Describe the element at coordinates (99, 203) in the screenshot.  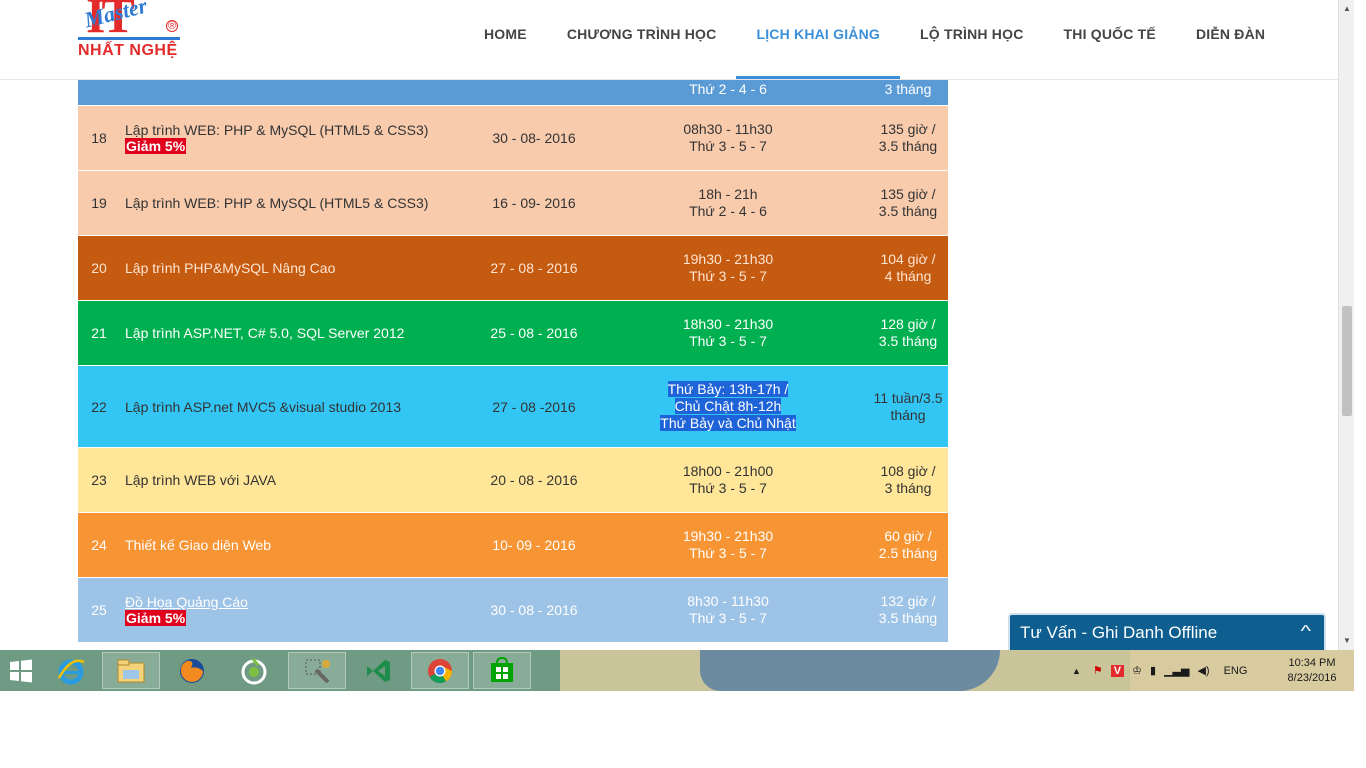
I see `row-number: 19` at that location.